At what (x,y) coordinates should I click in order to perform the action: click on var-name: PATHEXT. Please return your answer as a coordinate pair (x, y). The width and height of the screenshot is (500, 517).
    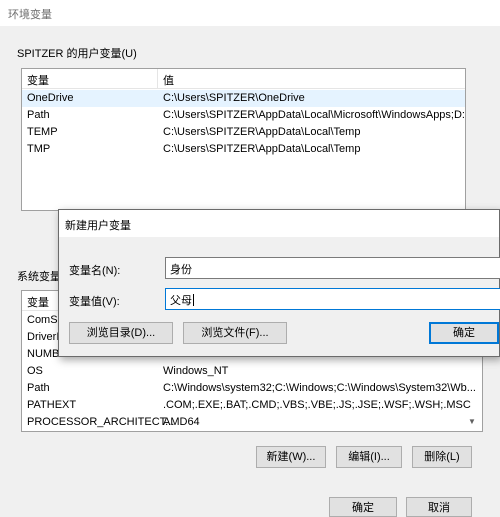
    Looking at the image, I should click on (52, 405).